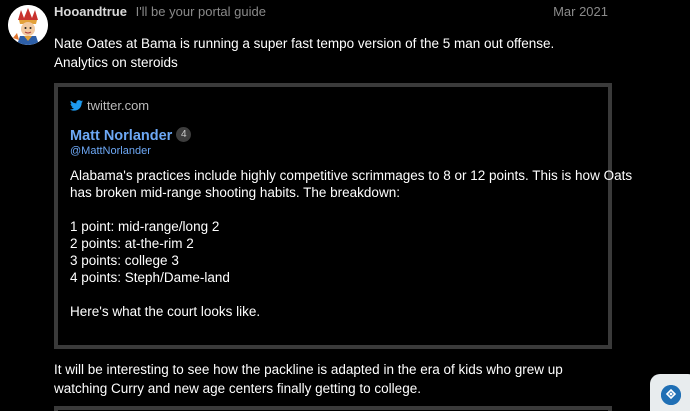  What do you see at coordinates (110, 151) in the screenshot?
I see `tweet-author-handle: @MattNorlander` at bounding box center [110, 151].